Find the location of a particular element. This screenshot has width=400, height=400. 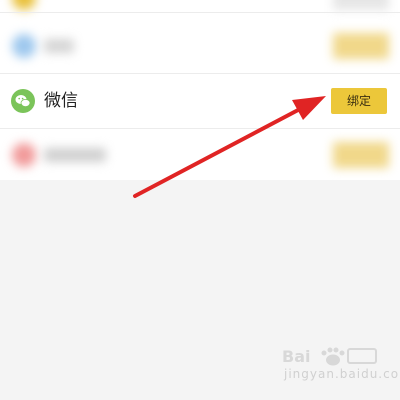

divider is located at coordinates (200, 12).